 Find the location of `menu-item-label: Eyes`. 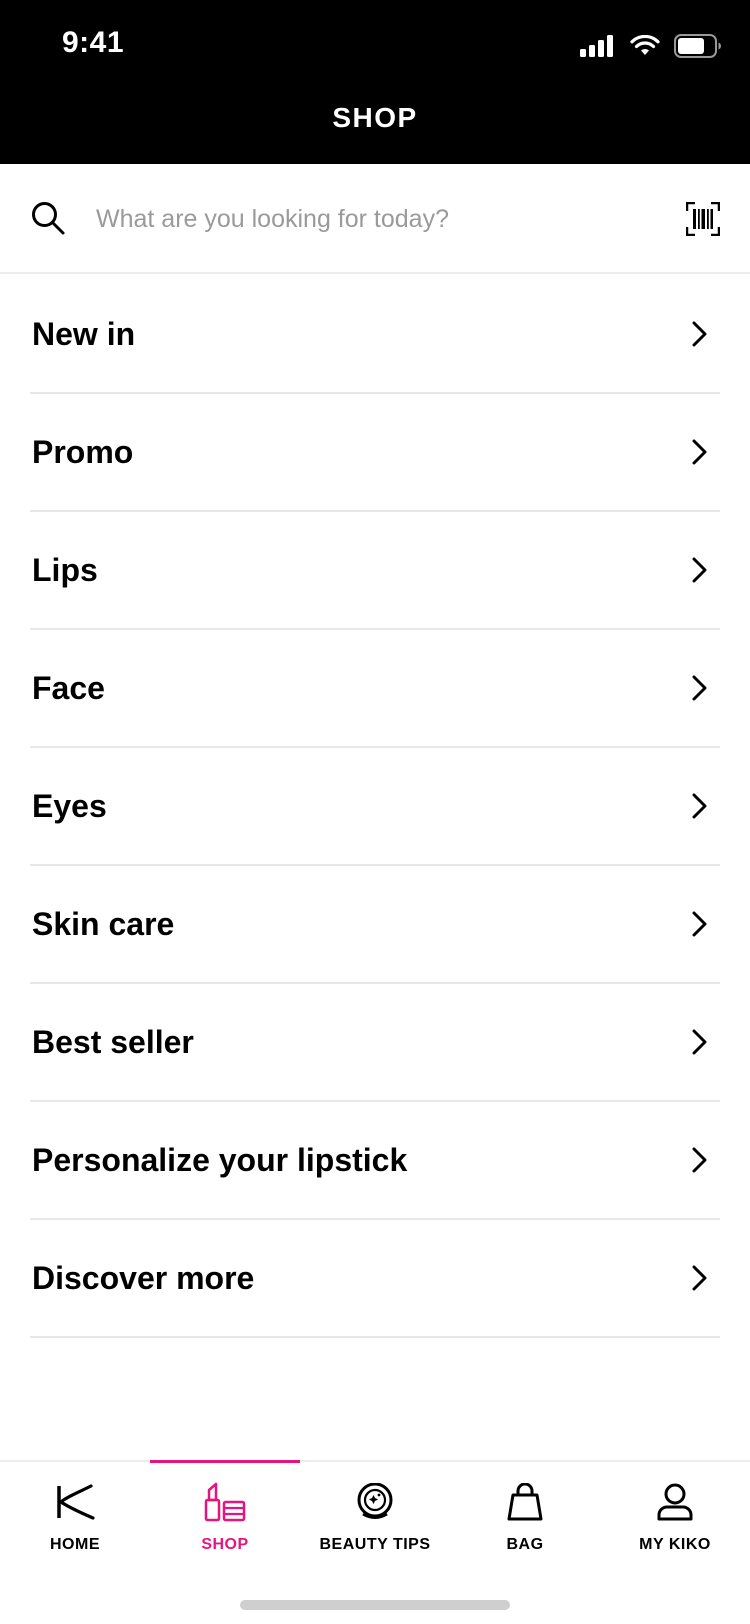

menu-item-label: Eyes is located at coordinates (69, 805).